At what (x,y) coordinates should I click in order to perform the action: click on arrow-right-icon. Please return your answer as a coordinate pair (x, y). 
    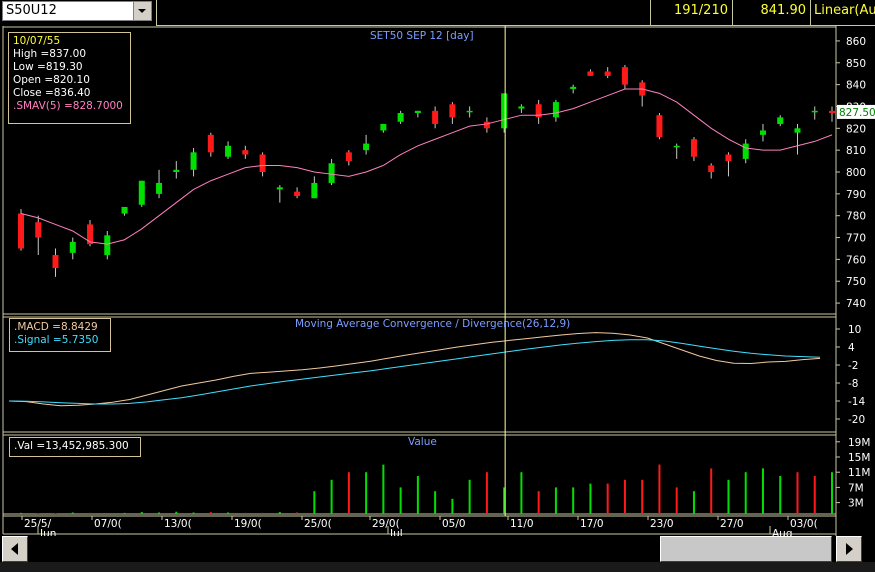
    Looking at the image, I should click on (849, 549).